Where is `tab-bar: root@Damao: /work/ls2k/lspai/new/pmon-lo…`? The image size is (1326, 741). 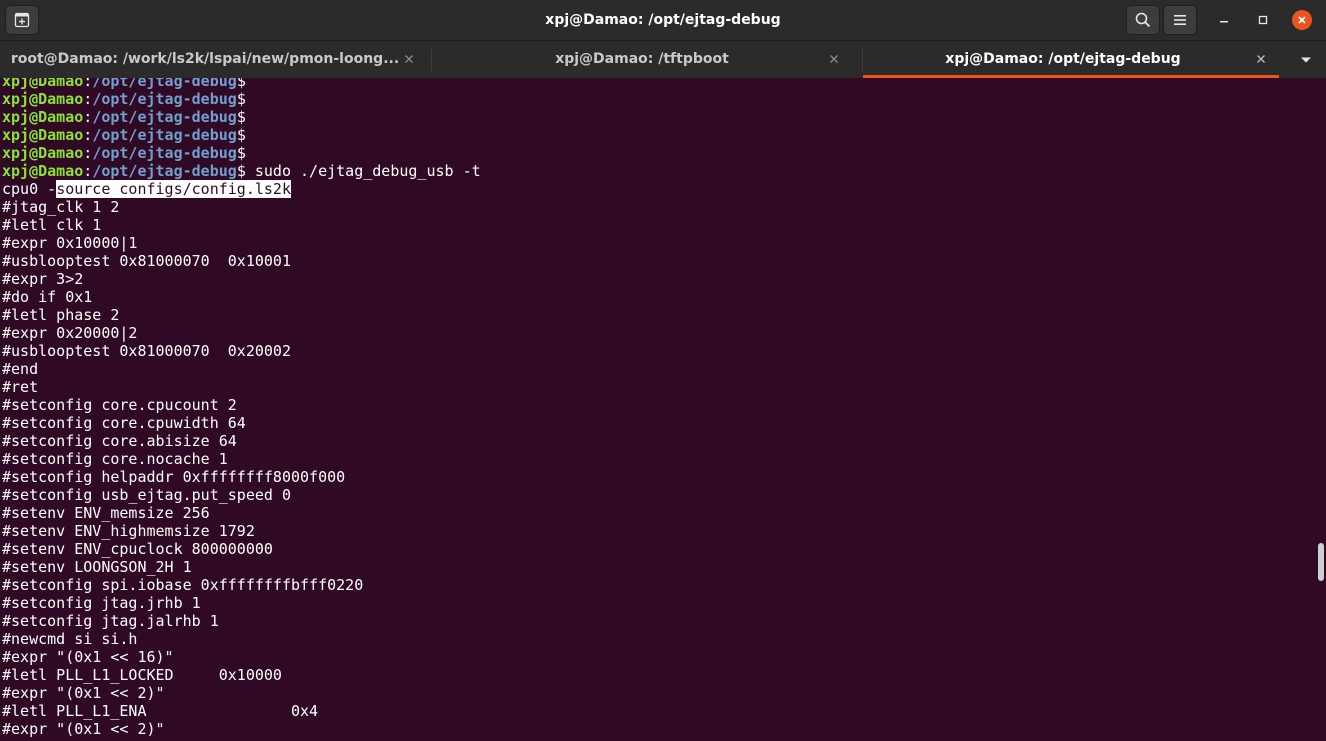 tab-bar: root@Damao: /work/ls2k/lspai/new/pmon-lo… is located at coordinates (663, 59).